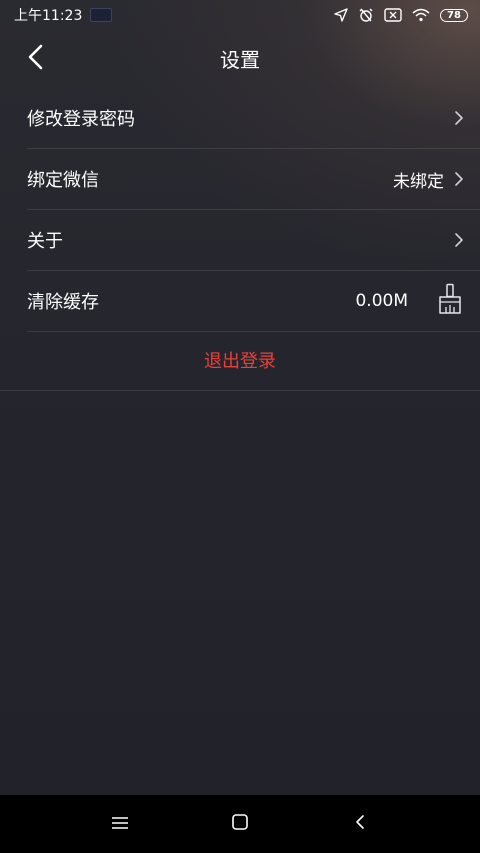 The width and height of the screenshot is (480, 853). I want to click on menu-icon, so click(120, 824).